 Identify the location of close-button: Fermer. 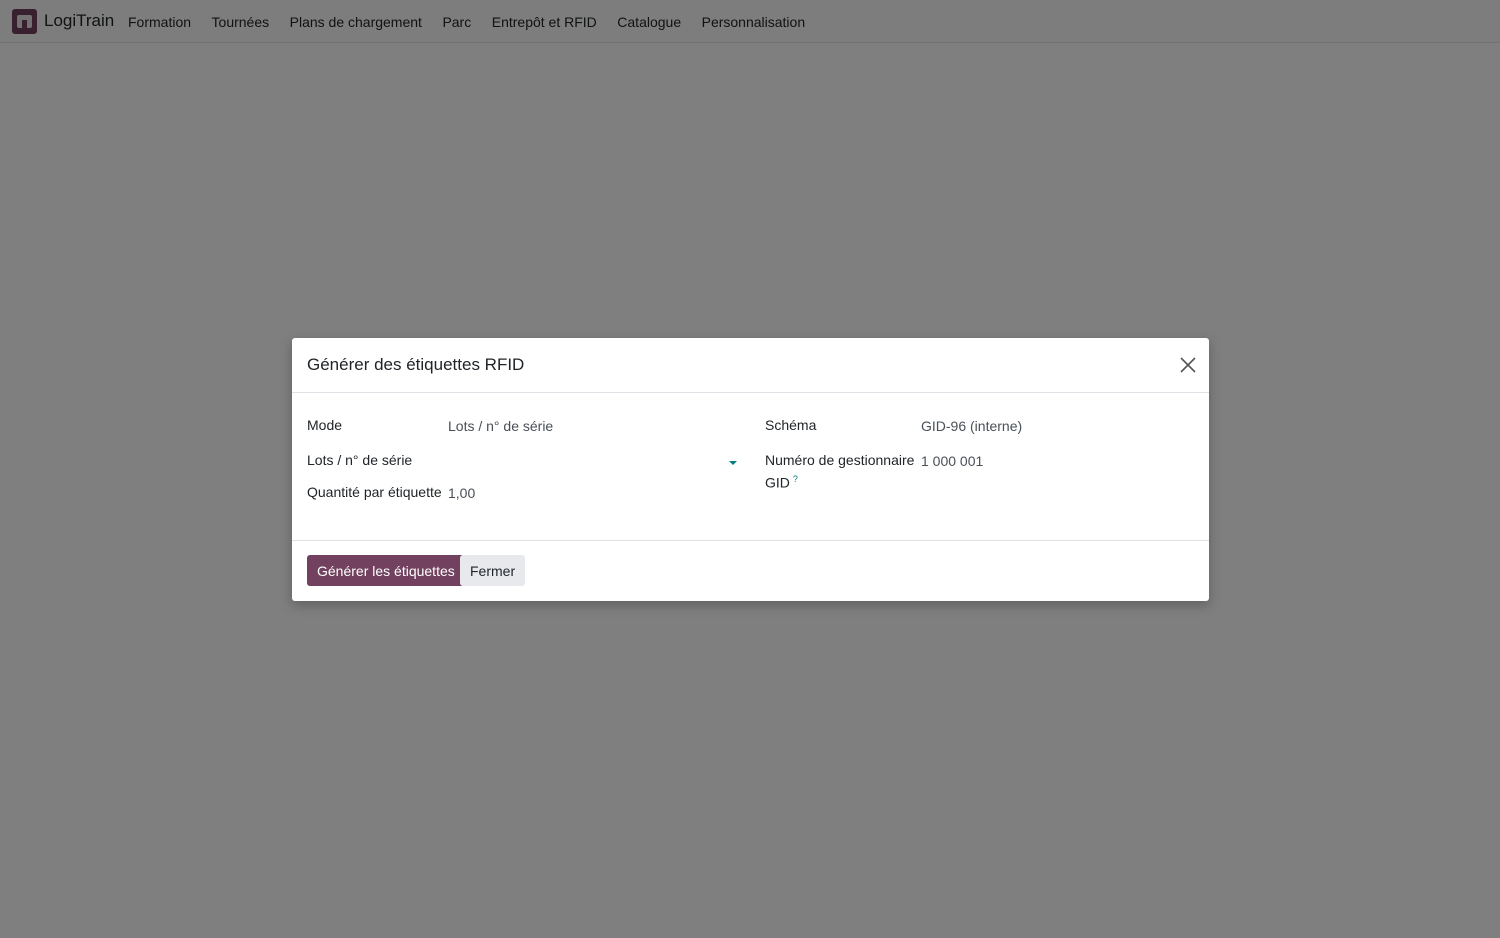
(493, 570).